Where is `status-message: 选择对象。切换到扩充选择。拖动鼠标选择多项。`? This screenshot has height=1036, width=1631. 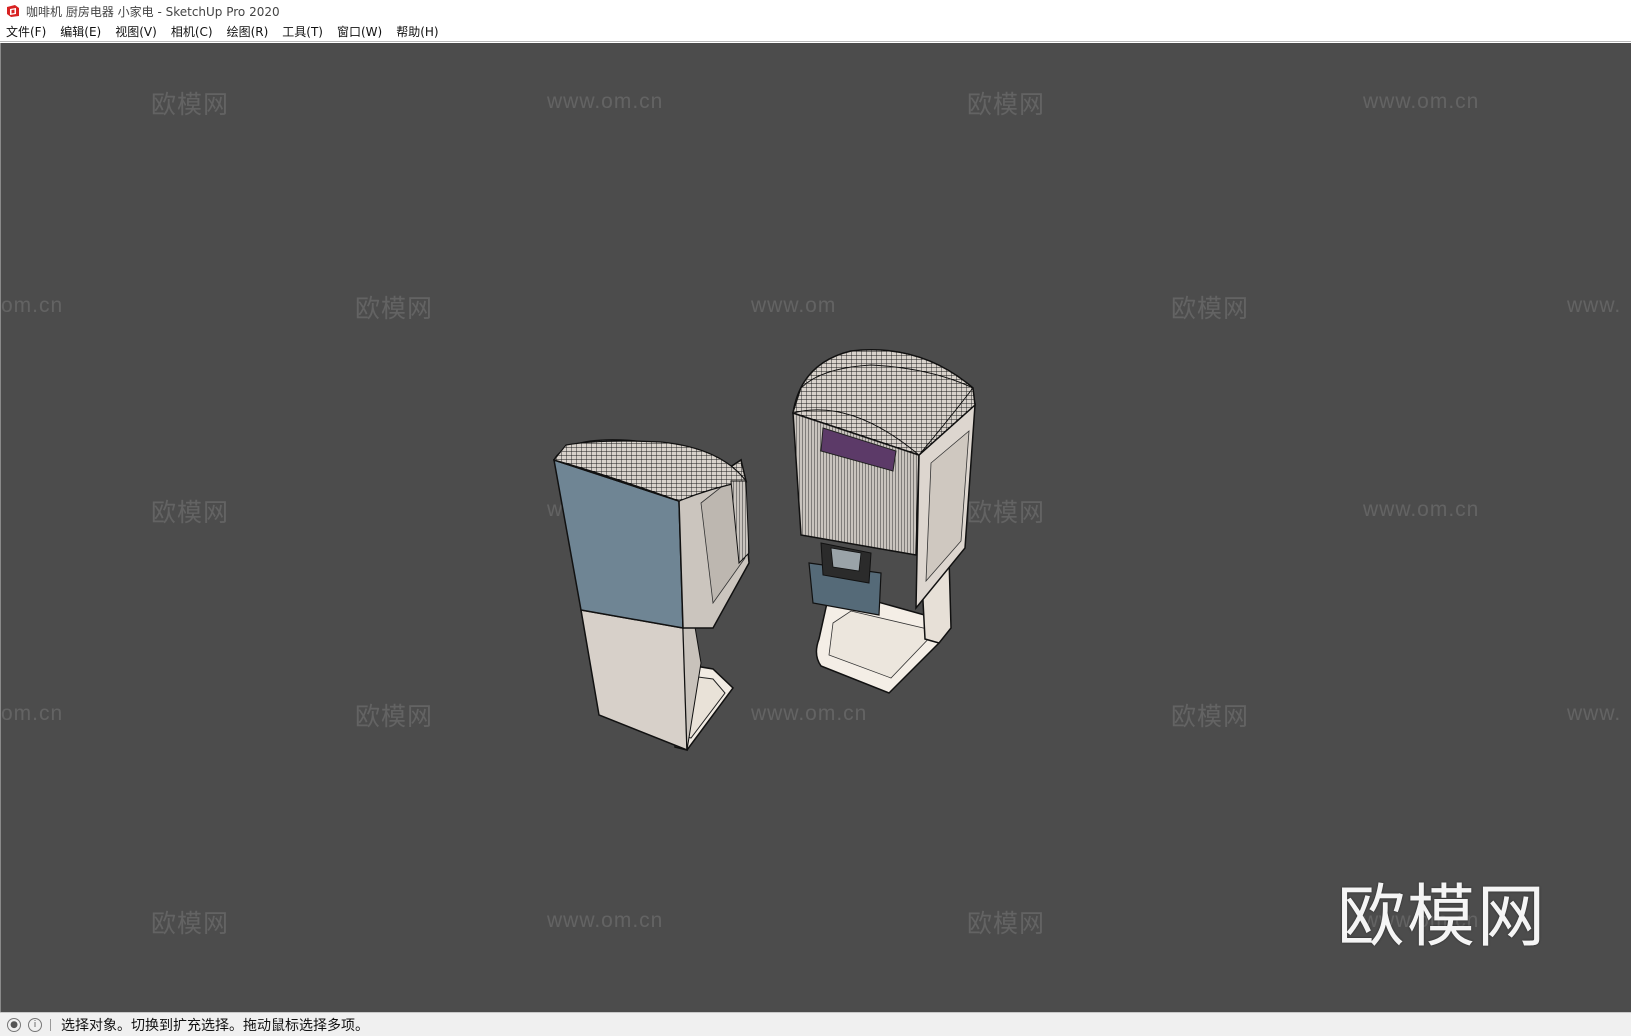 status-message: 选择对象。切换到扩充选择。拖动鼠标选择多项。 is located at coordinates (215, 1025).